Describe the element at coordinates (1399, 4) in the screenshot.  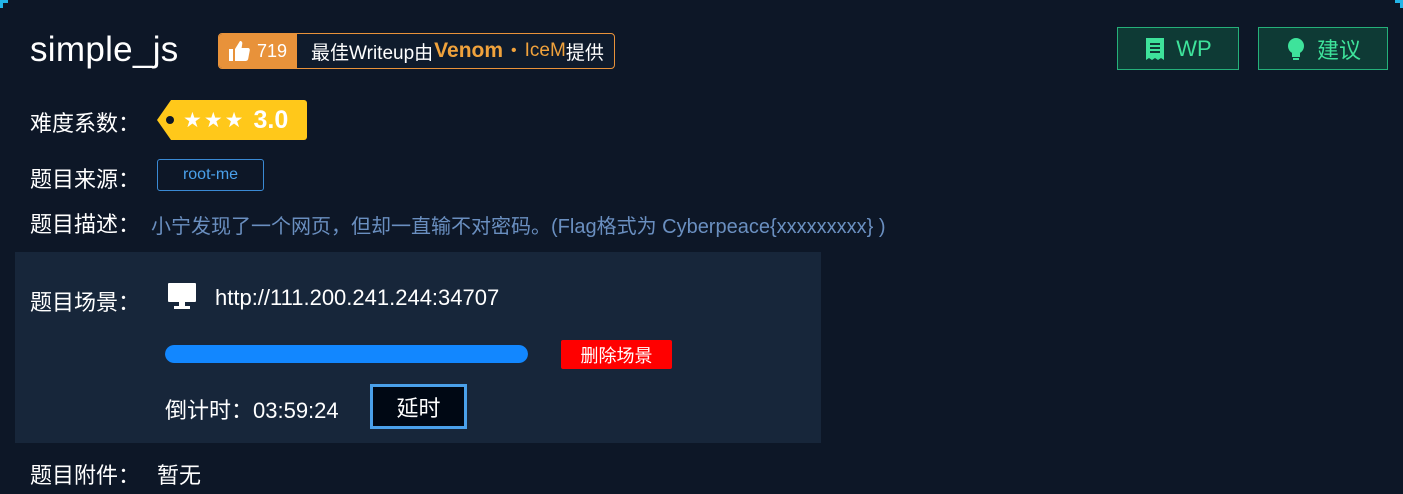
I see `corner-decoration-top-right` at that location.